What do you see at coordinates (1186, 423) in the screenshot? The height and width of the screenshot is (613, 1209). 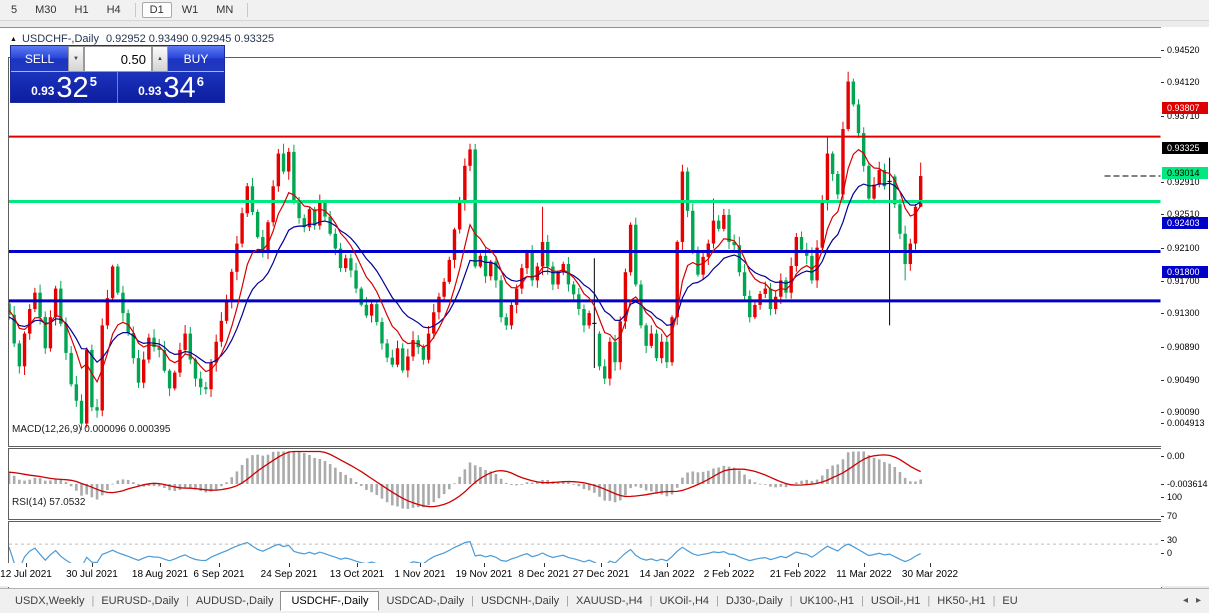 I see `macd-axis-label: 0.004913` at bounding box center [1186, 423].